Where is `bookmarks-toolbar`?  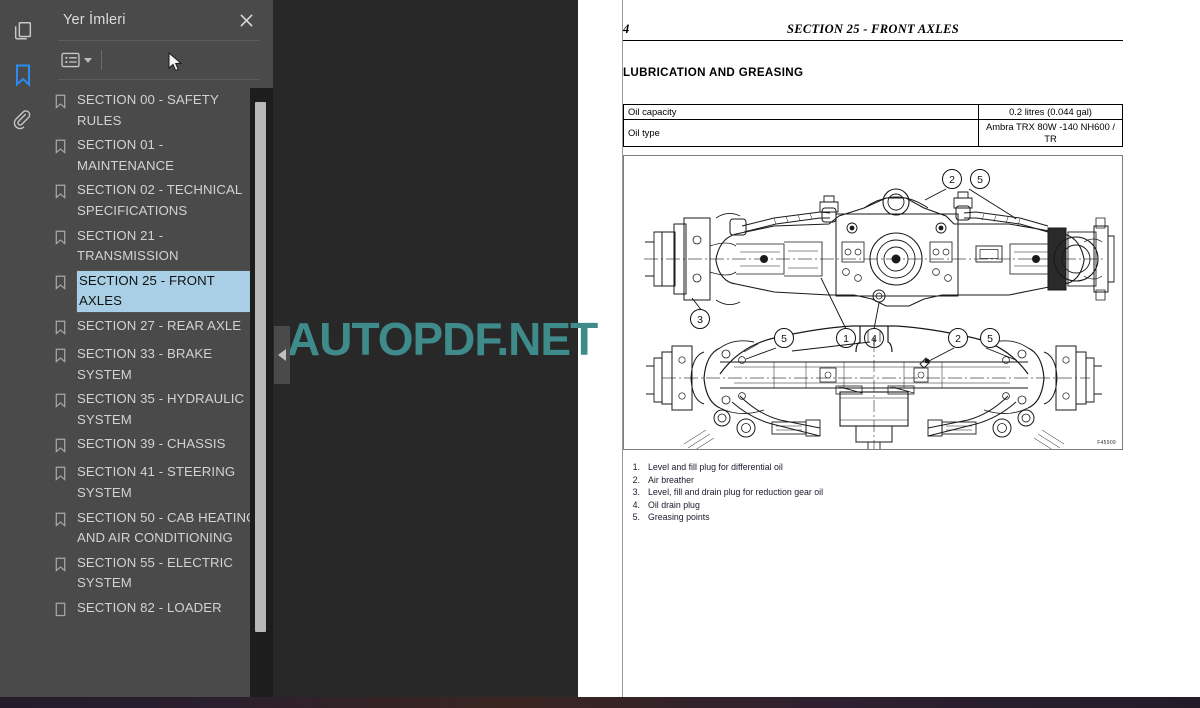
bookmarks-toolbar is located at coordinates (159, 60).